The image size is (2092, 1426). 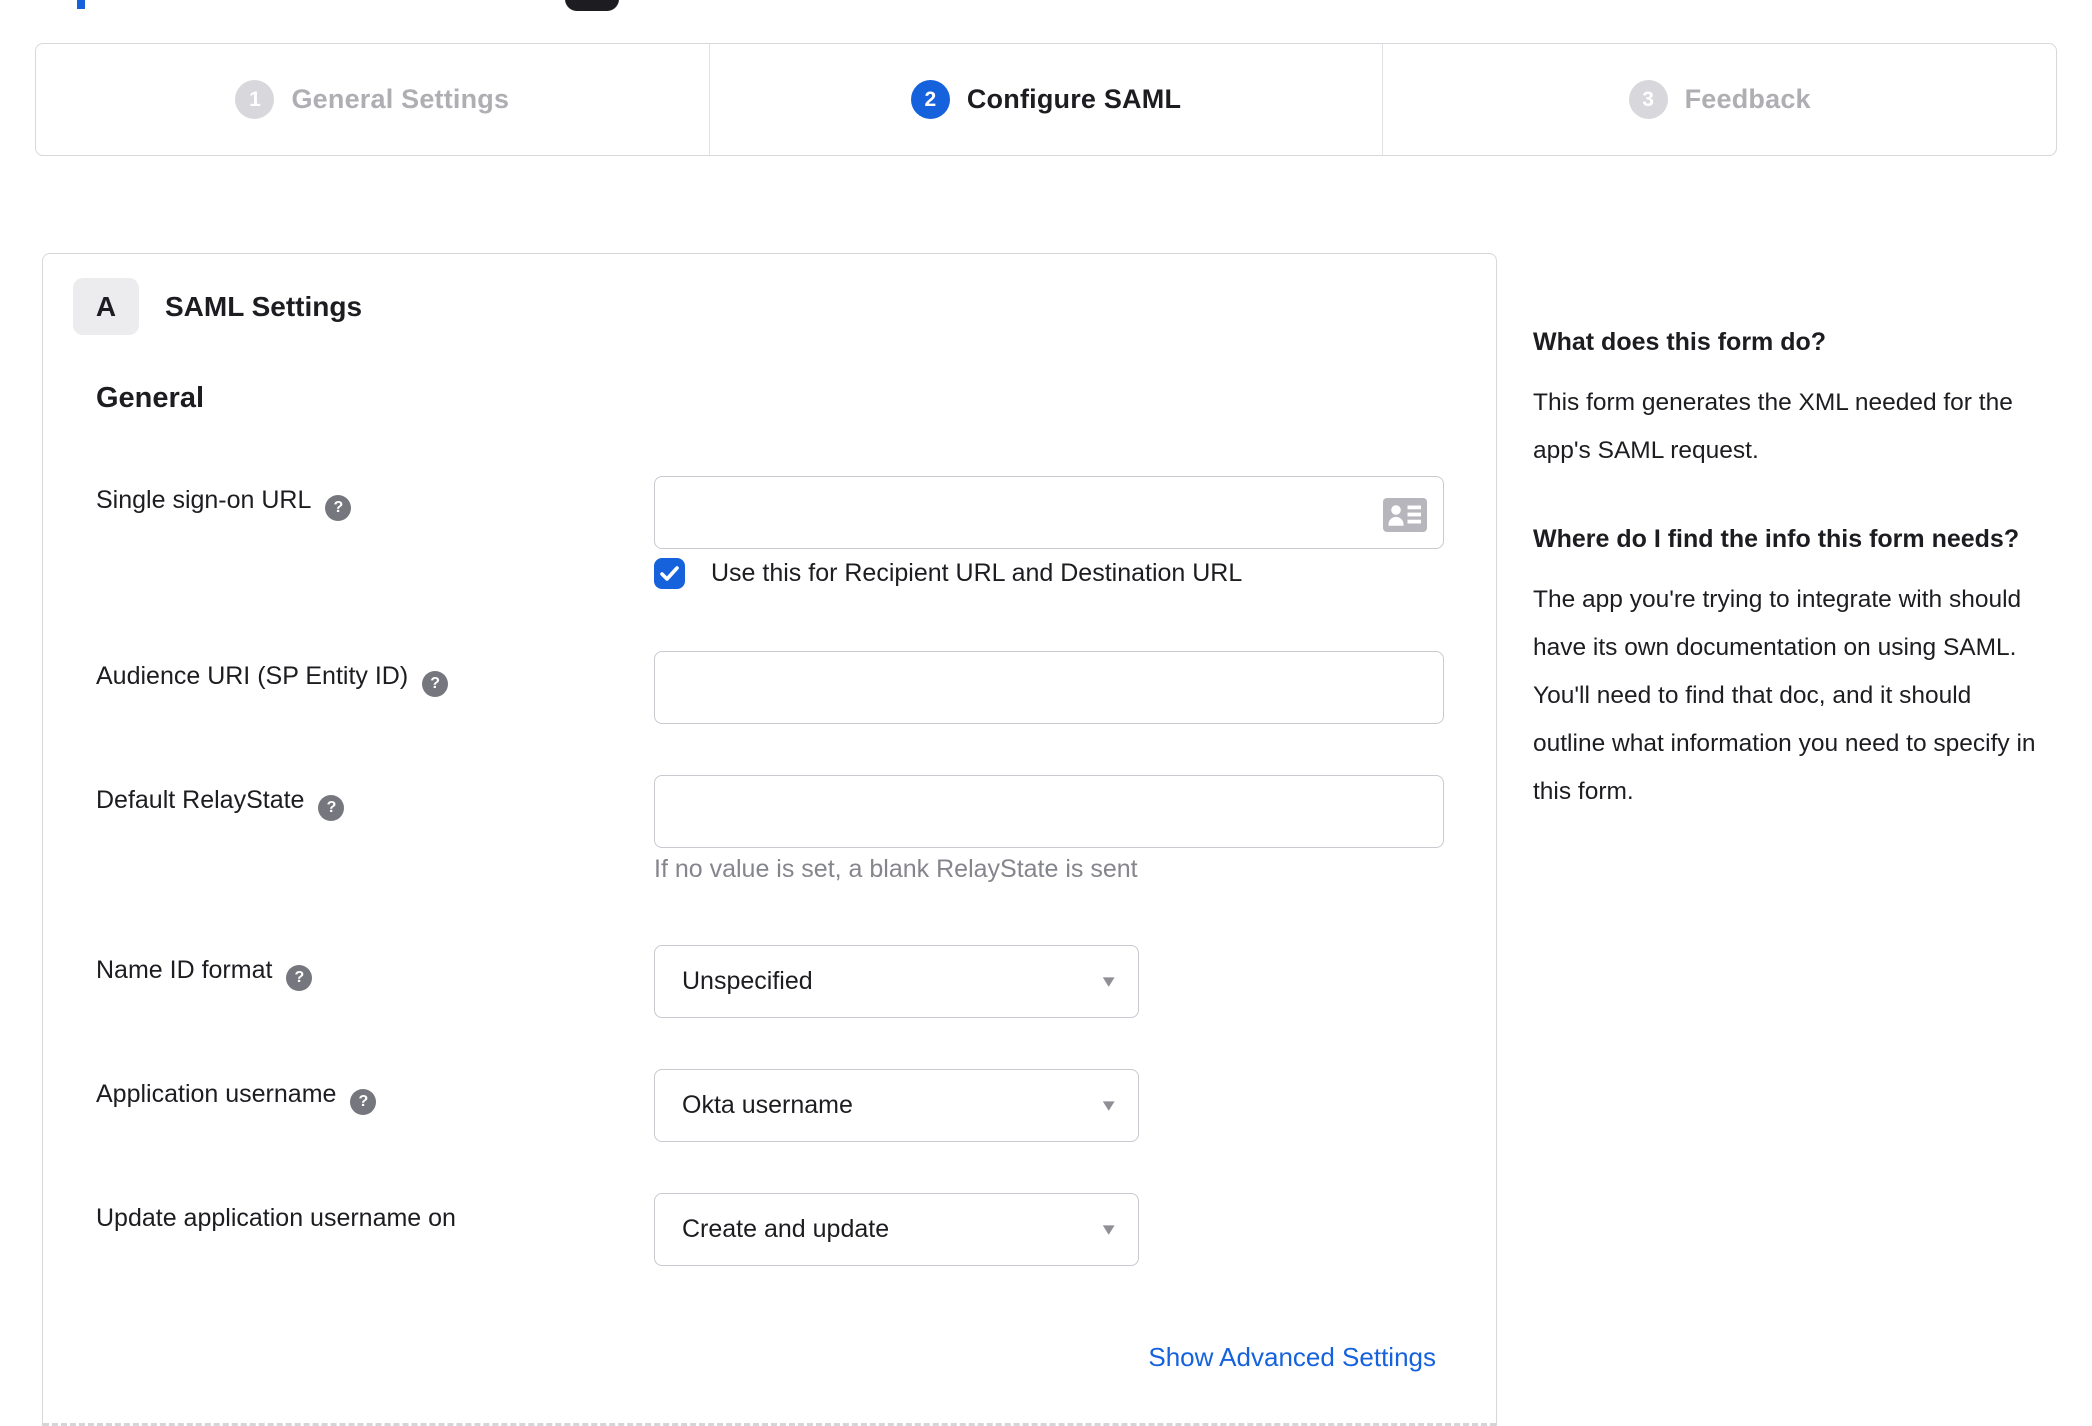 I want to click on step-1-label: General Settings, so click(x=400, y=99).